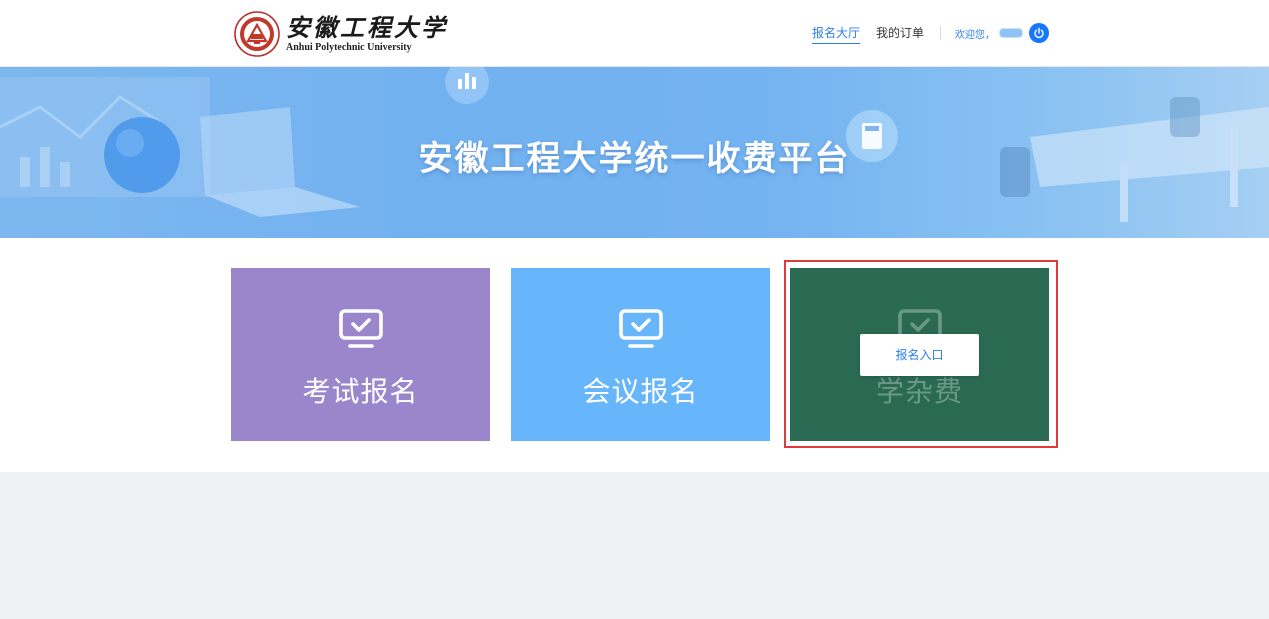 Image resolution: width=1269 pixels, height=619 pixels. I want to click on card-label: 考试报名, so click(360, 391).